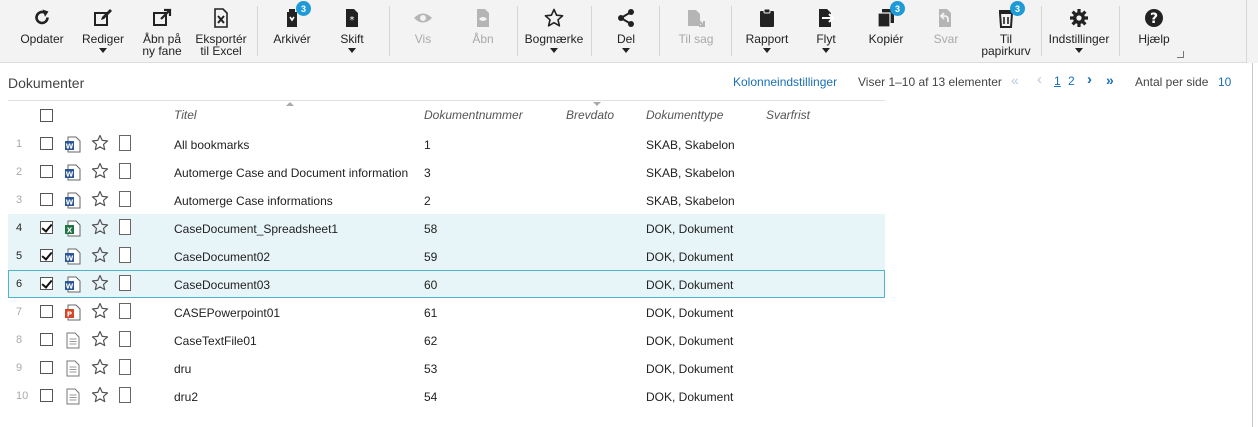 The height and width of the screenshot is (427, 1258). I want to click on svg-text: W, so click(70, 287).